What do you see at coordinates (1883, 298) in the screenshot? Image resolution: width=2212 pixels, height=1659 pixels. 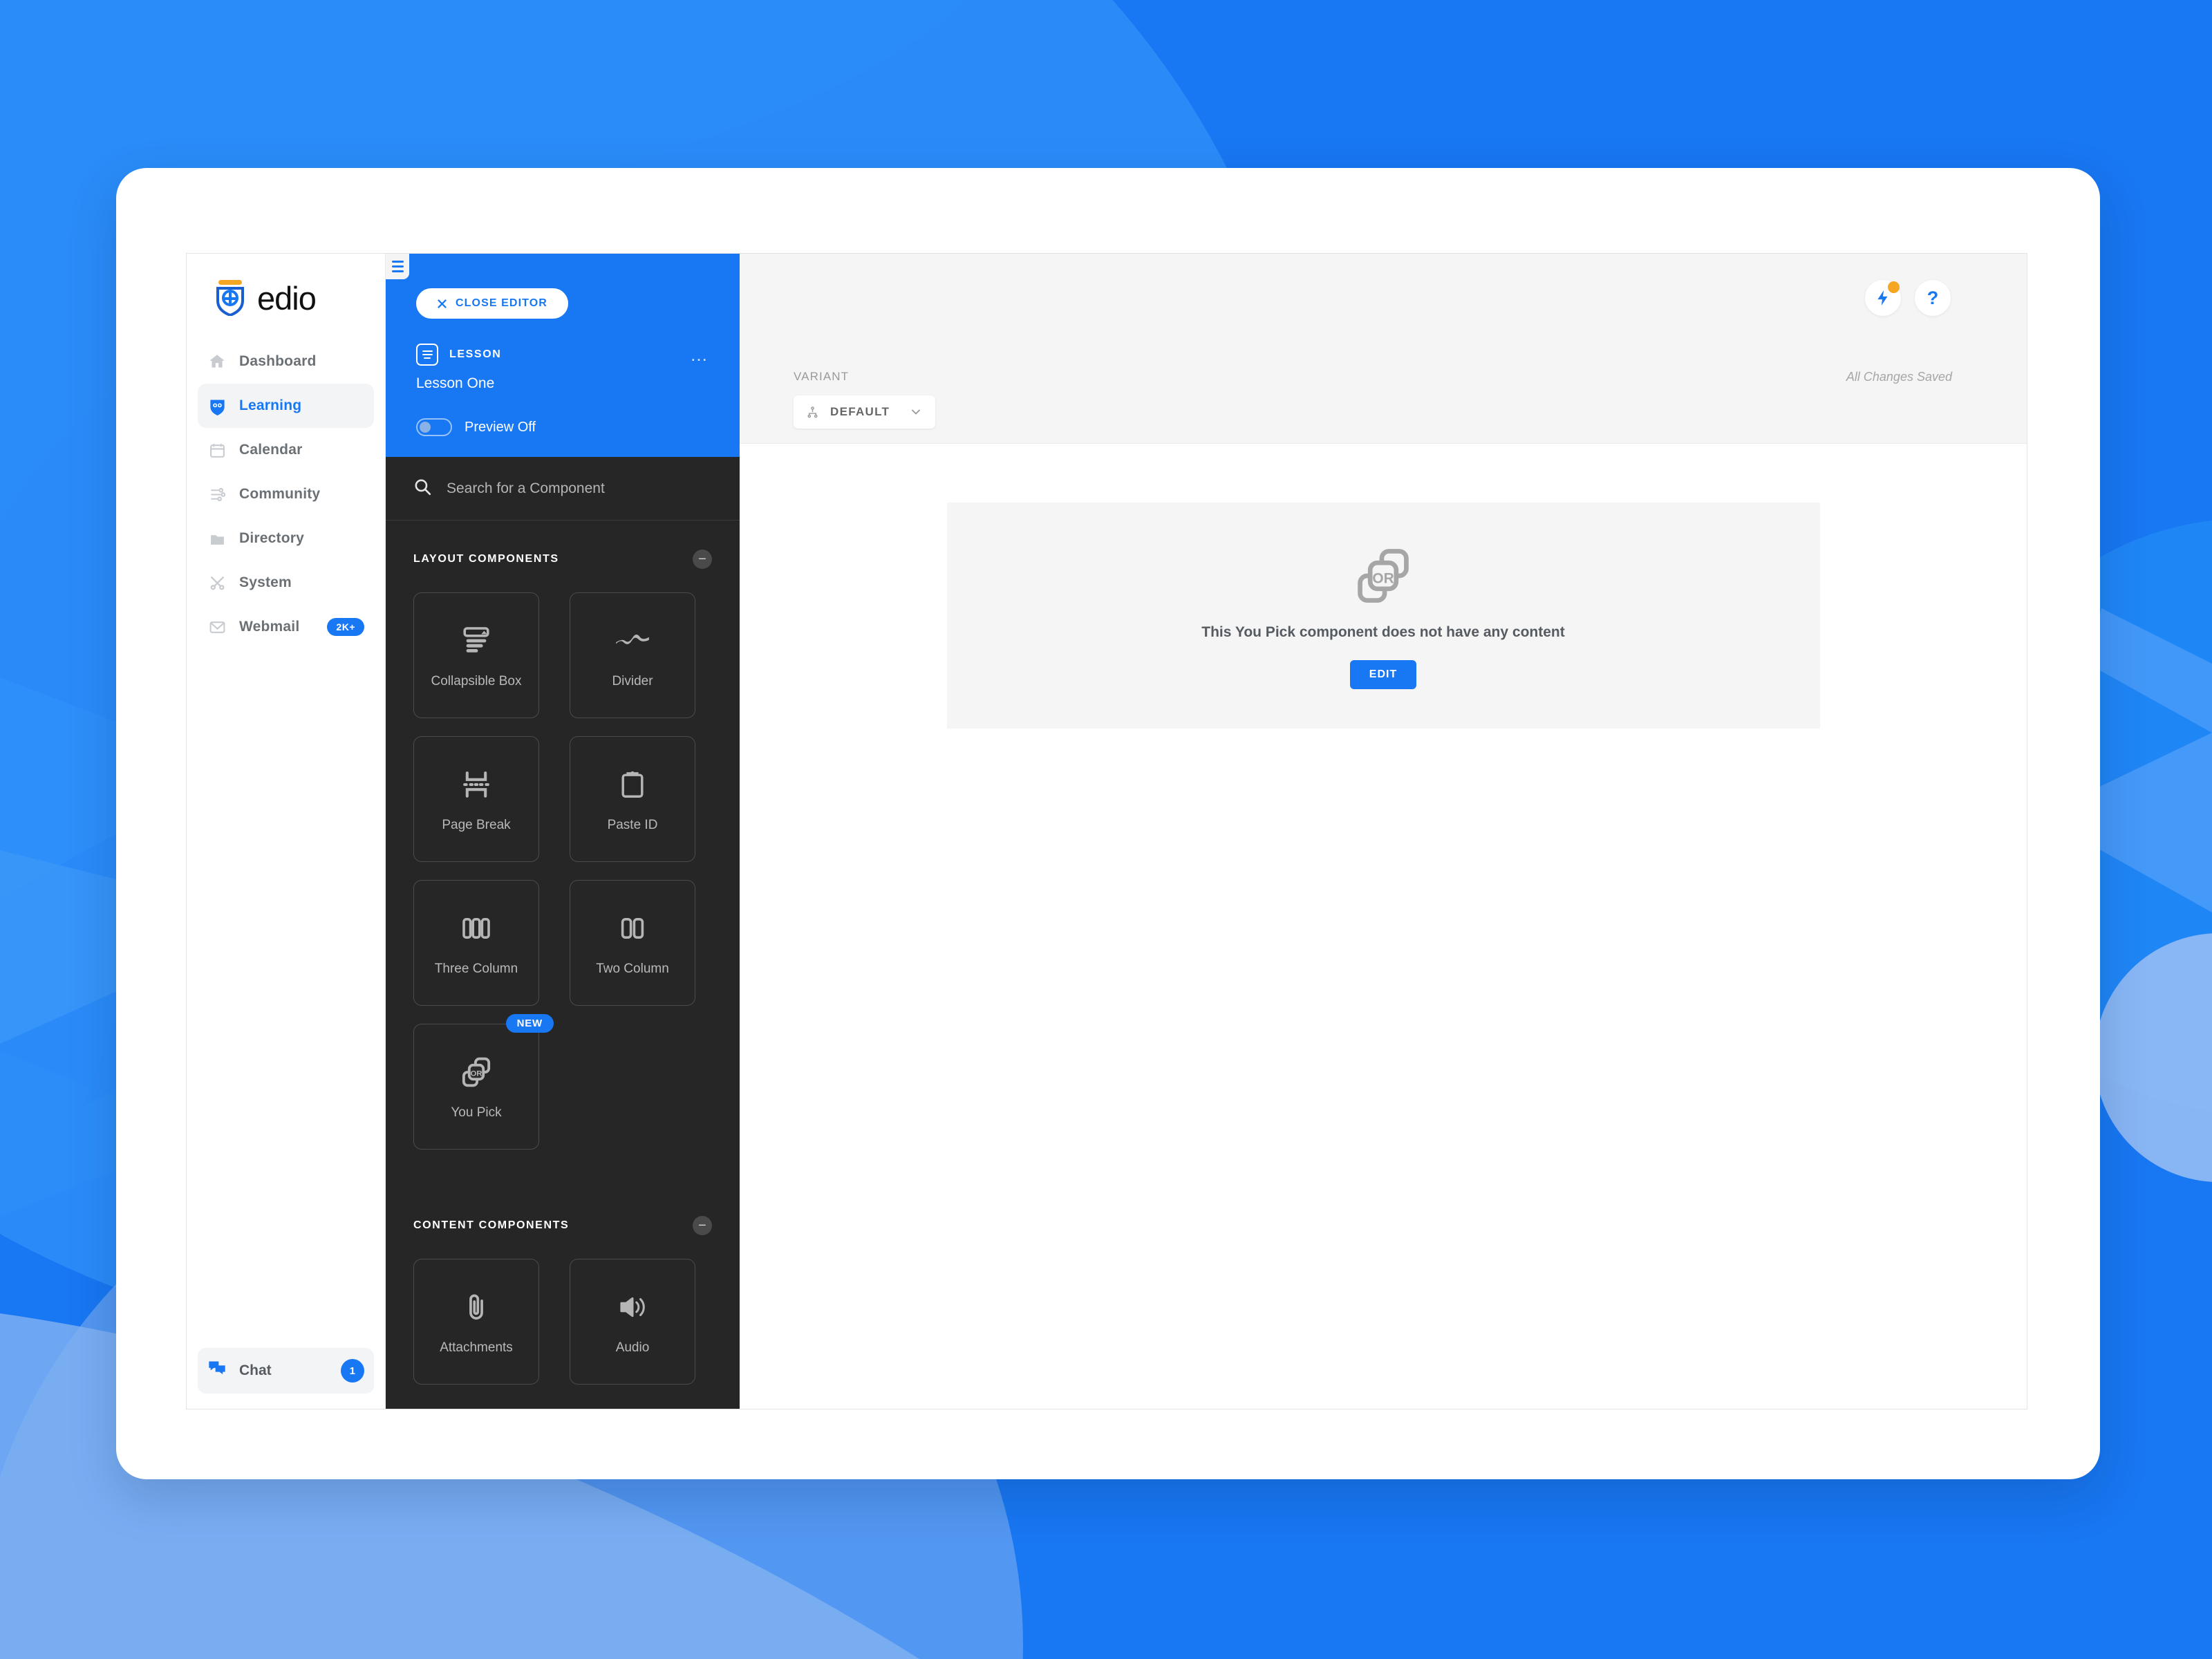 I see `quick-actions-button` at bounding box center [1883, 298].